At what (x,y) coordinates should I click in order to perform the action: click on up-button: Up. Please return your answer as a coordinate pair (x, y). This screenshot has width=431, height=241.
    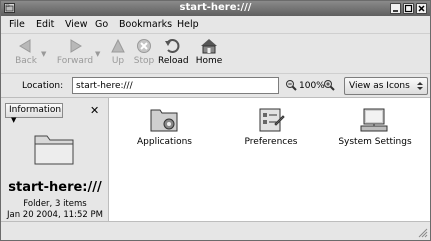
    Looking at the image, I should click on (118, 54).